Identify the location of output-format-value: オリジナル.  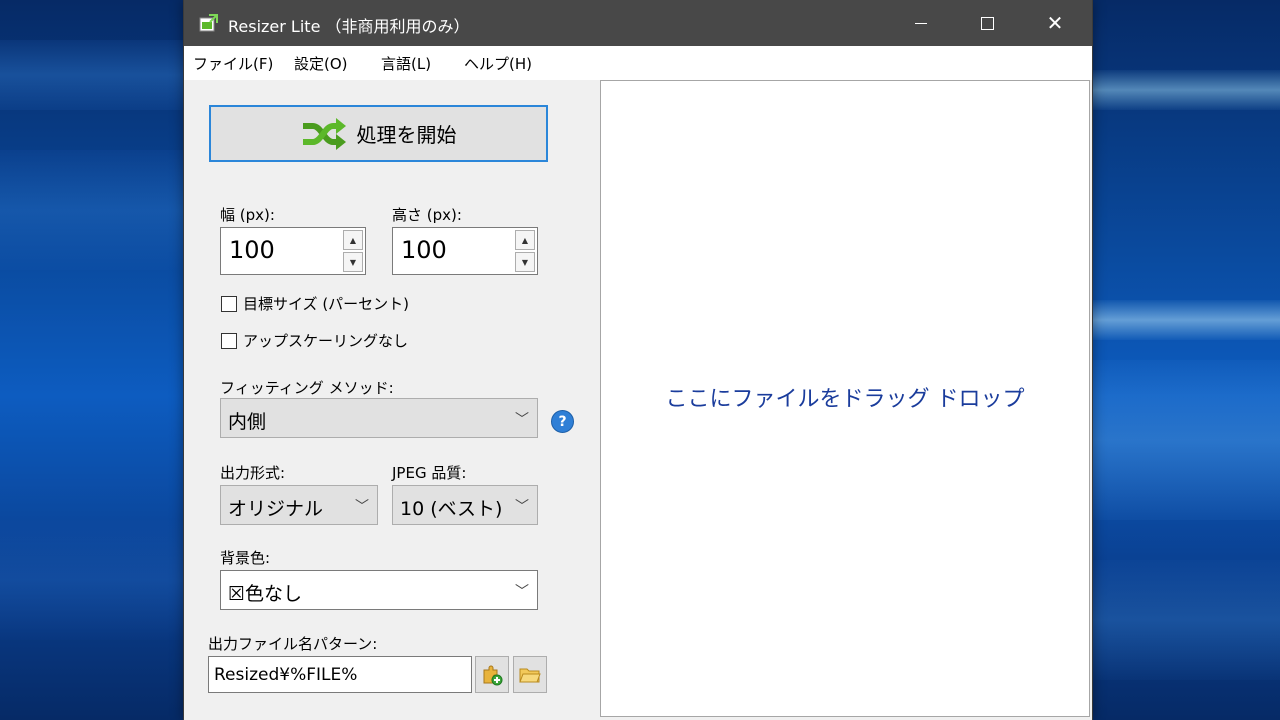
(276, 509).